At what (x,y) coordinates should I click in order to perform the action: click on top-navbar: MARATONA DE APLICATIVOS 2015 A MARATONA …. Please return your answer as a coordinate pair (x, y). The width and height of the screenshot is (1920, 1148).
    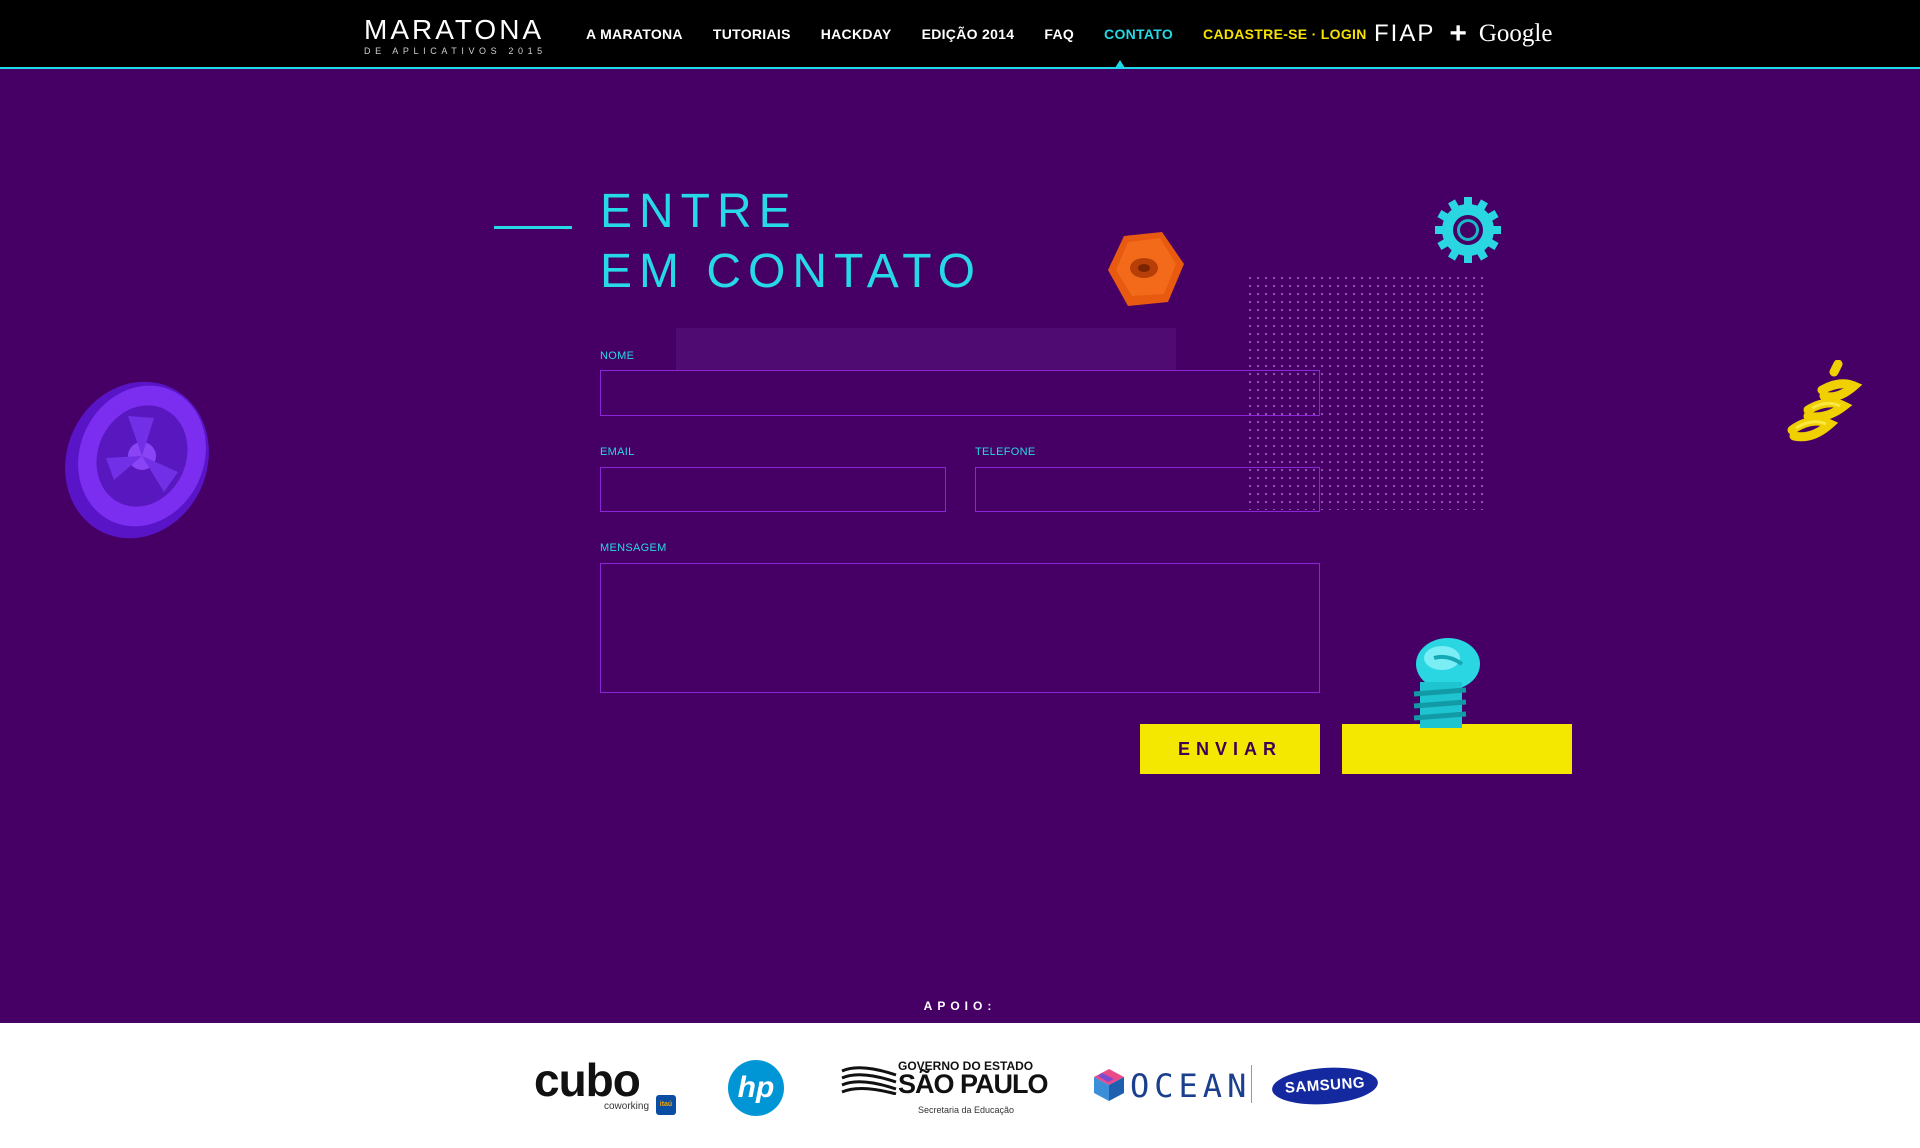
    Looking at the image, I should click on (960, 34).